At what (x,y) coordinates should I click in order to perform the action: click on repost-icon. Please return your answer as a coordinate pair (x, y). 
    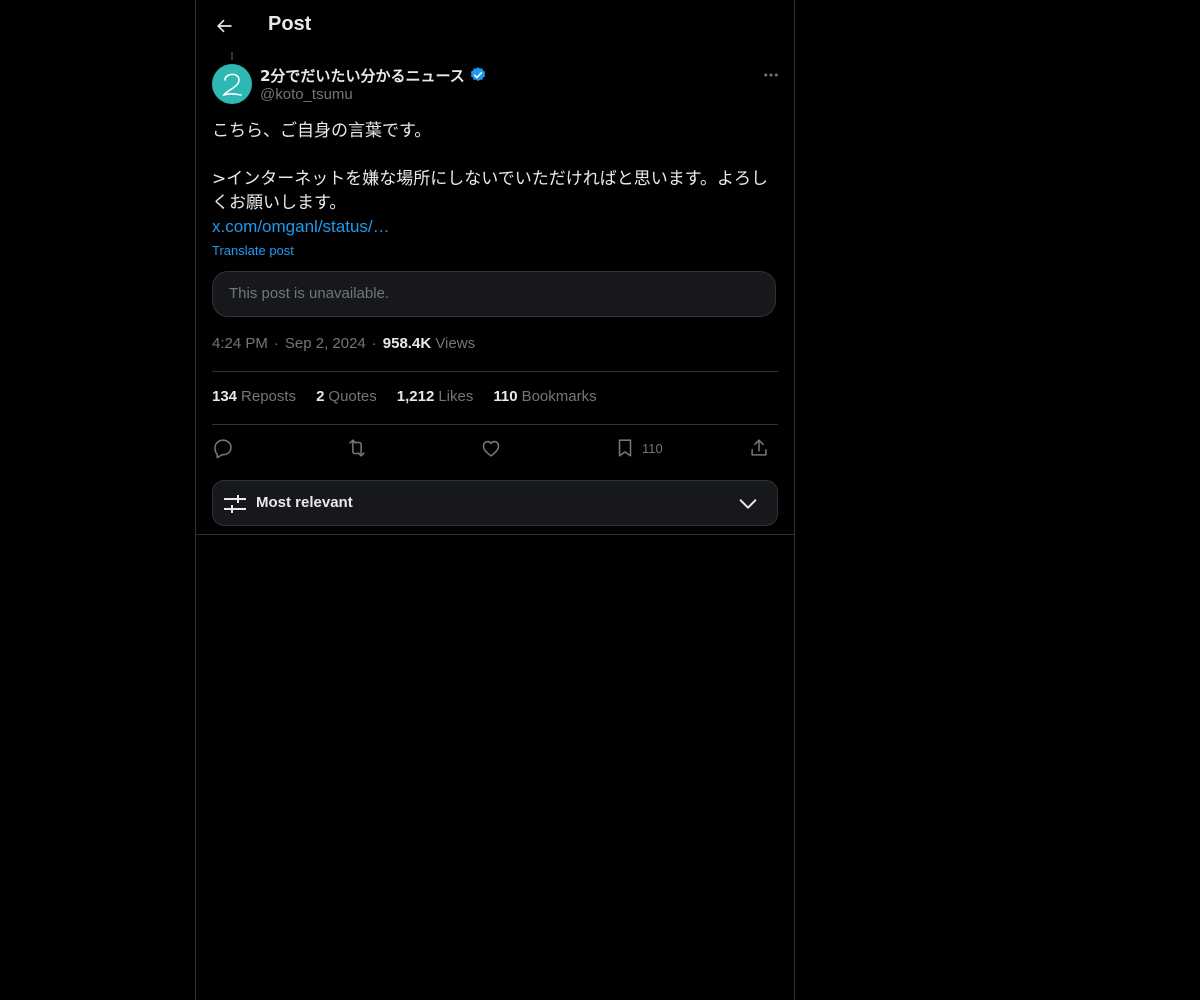
    Looking at the image, I should click on (357, 448).